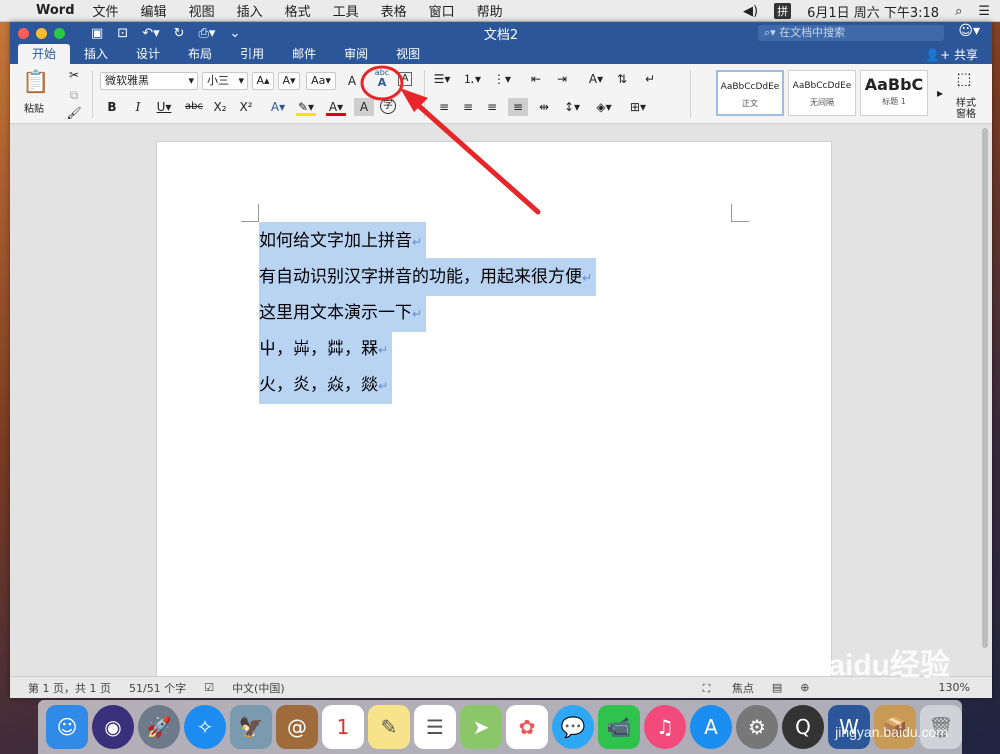 The height and width of the screenshot is (754, 1000). Describe the element at coordinates (55, 10) in the screenshot. I see `app-menu-word: Word` at that location.